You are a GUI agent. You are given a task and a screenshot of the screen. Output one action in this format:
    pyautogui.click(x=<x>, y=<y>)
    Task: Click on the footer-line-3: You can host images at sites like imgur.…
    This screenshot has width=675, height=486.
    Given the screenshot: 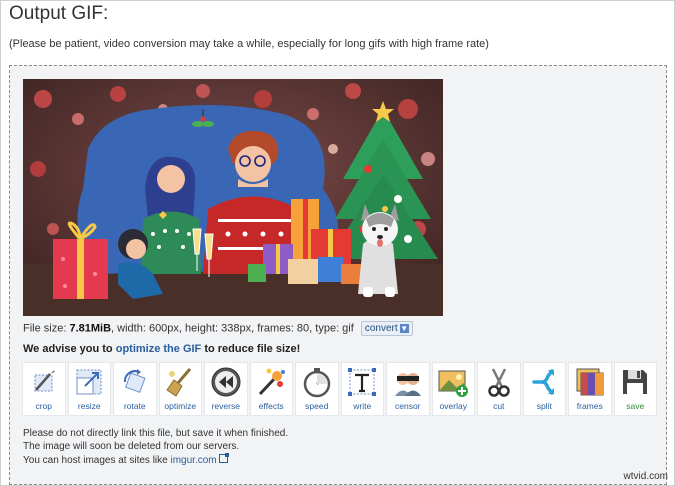 What is the action you would take?
    pyautogui.click(x=155, y=460)
    